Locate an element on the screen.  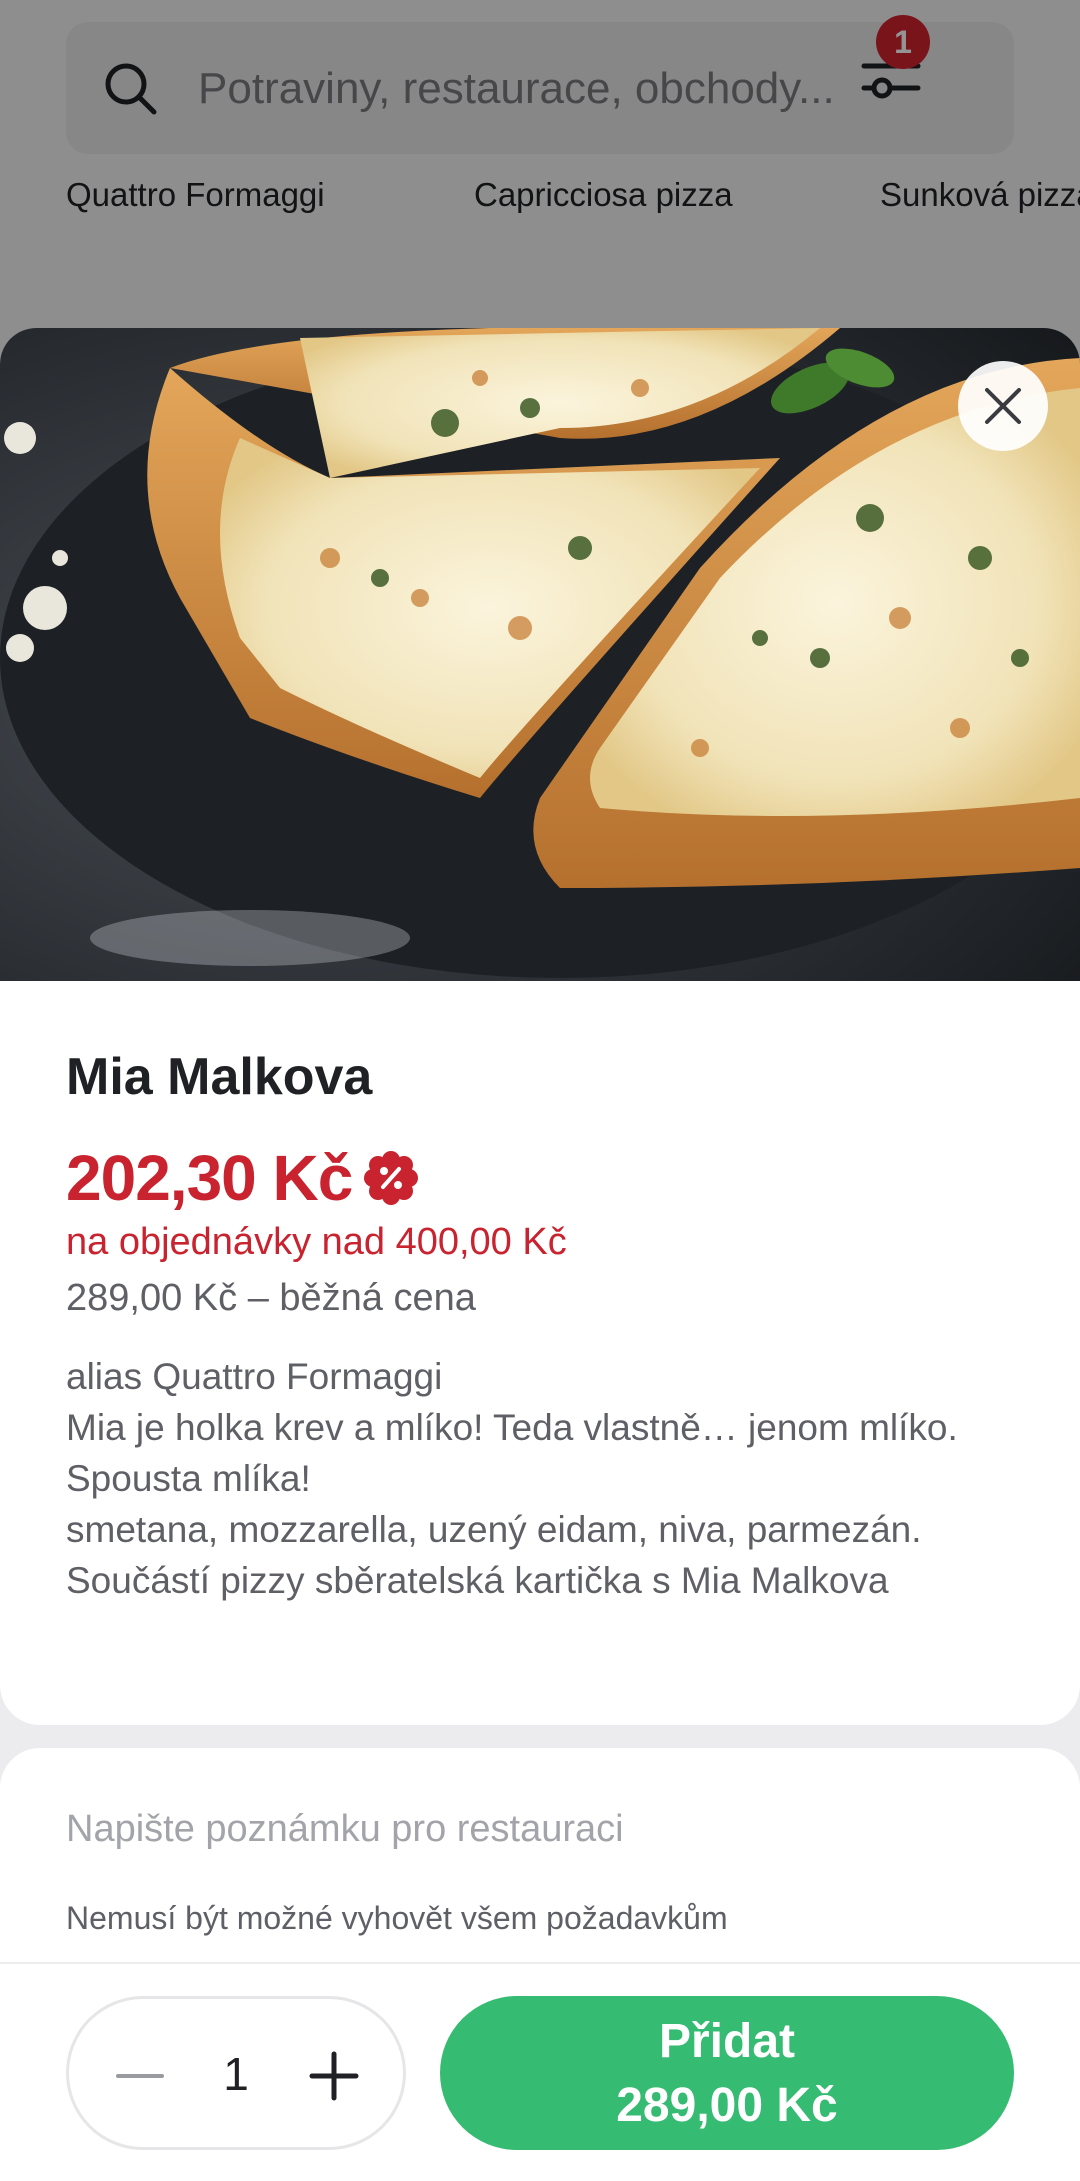
quantity-stepper: 1 is located at coordinates (236, 2073).